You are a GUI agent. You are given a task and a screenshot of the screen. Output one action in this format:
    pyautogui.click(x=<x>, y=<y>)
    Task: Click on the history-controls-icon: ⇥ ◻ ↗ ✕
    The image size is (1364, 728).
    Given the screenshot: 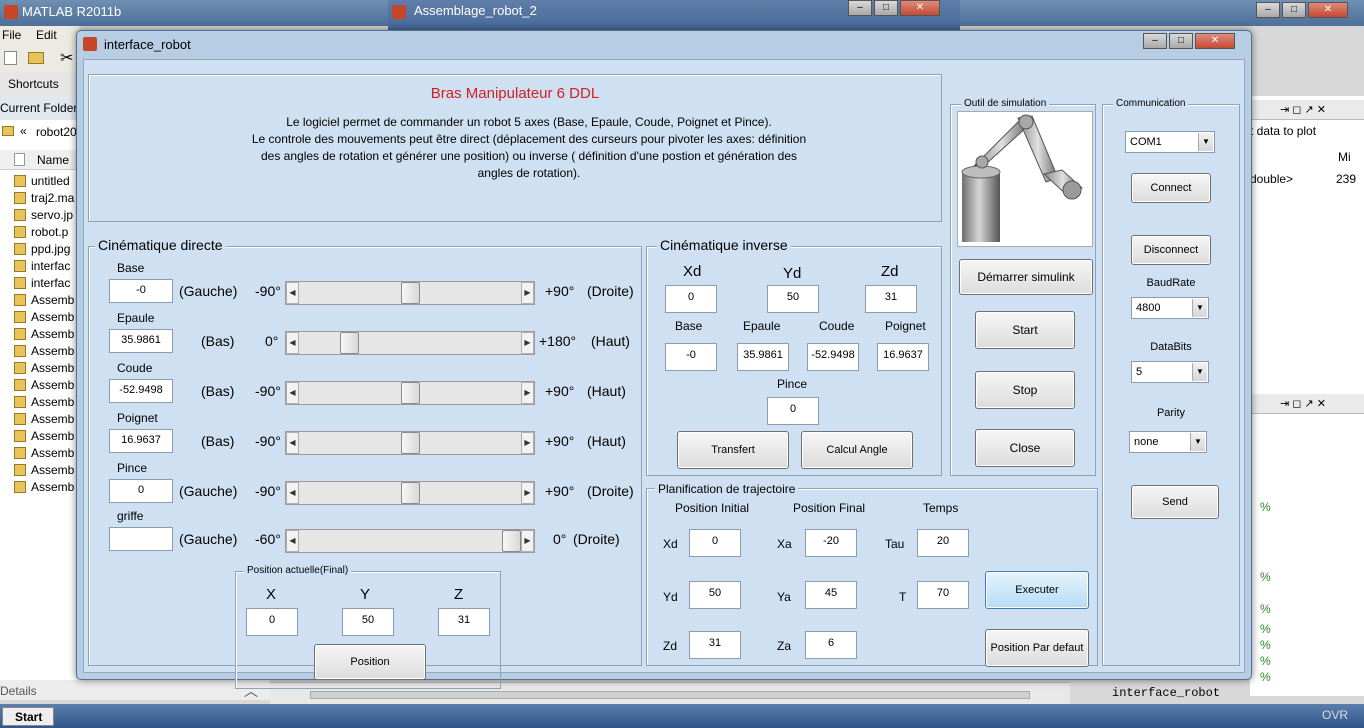 What is the action you would take?
    pyautogui.click(x=1303, y=403)
    